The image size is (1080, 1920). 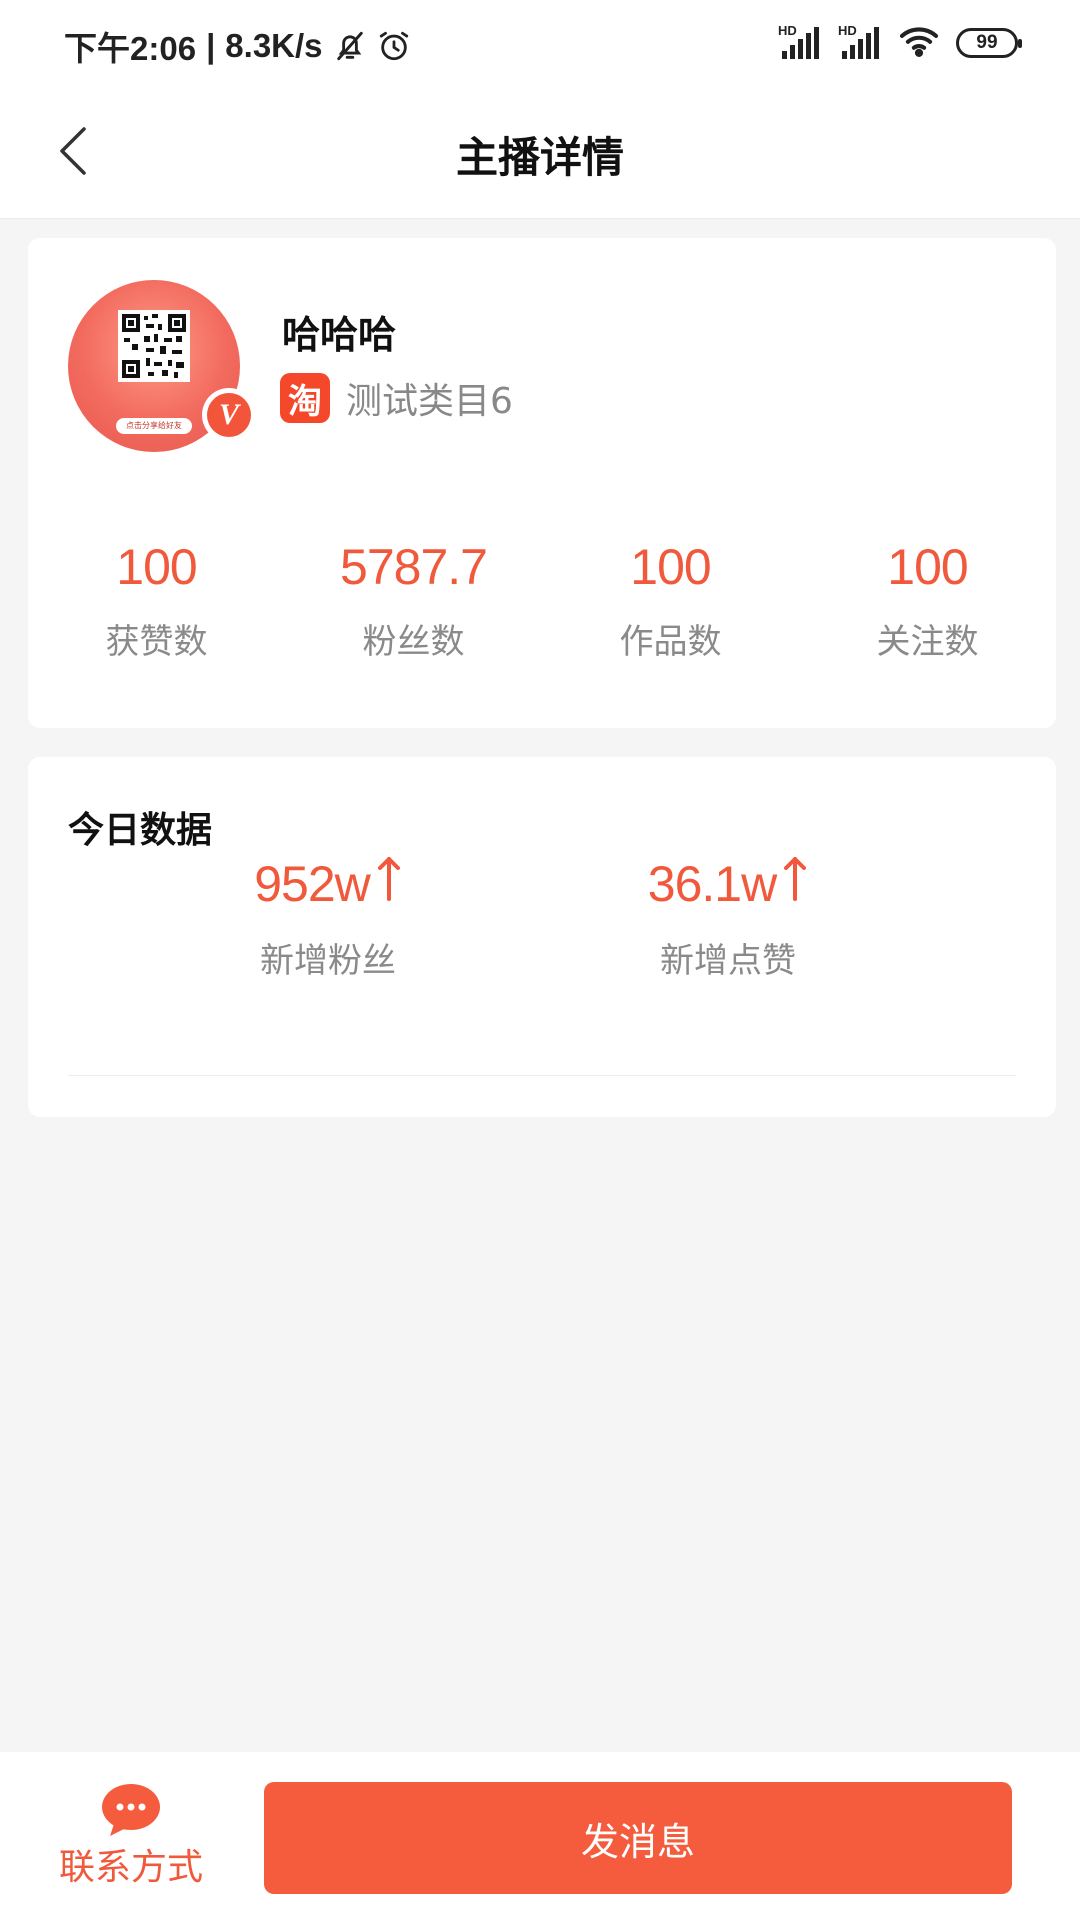 What do you see at coordinates (927, 642) in the screenshot?
I see `stat-label: 关注数` at bounding box center [927, 642].